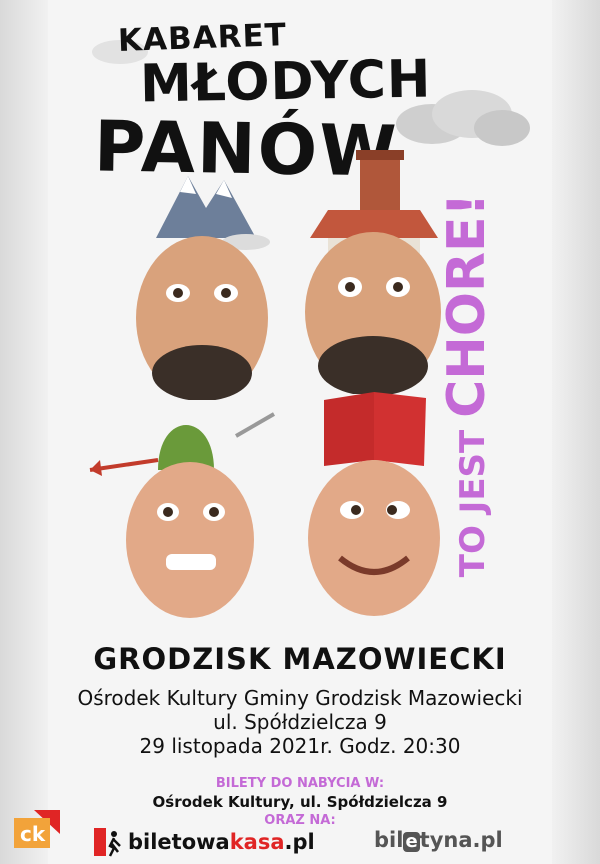  What do you see at coordinates (467, 305) in the screenshot?
I see `slogan-highlight: CHORE!` at bounding box center [467, 305].